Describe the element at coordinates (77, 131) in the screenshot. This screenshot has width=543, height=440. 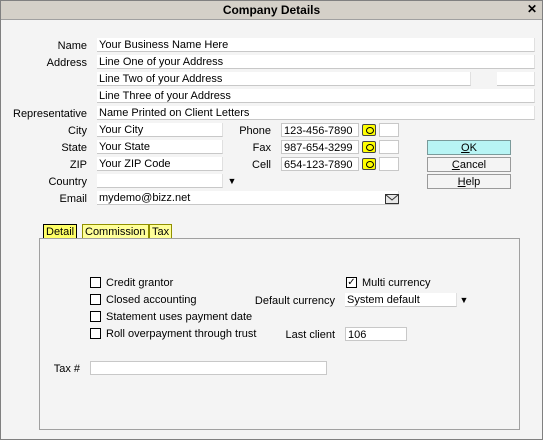
I see `city-label: City` at that location.